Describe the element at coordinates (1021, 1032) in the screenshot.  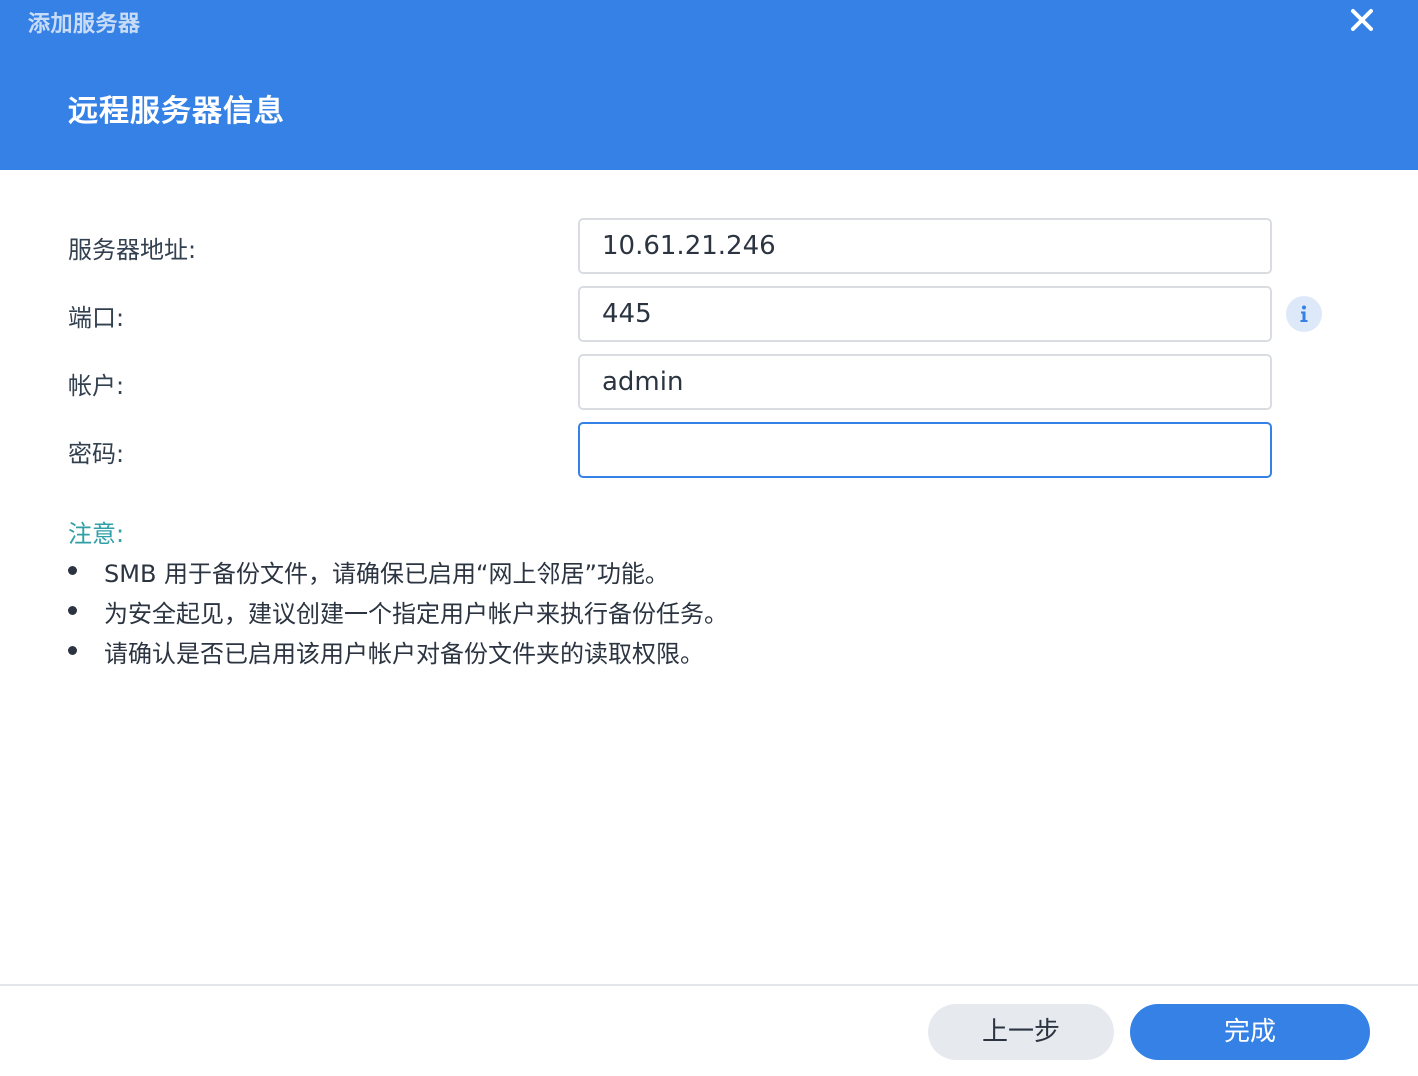
I see `back-button: 上一步` at that location.